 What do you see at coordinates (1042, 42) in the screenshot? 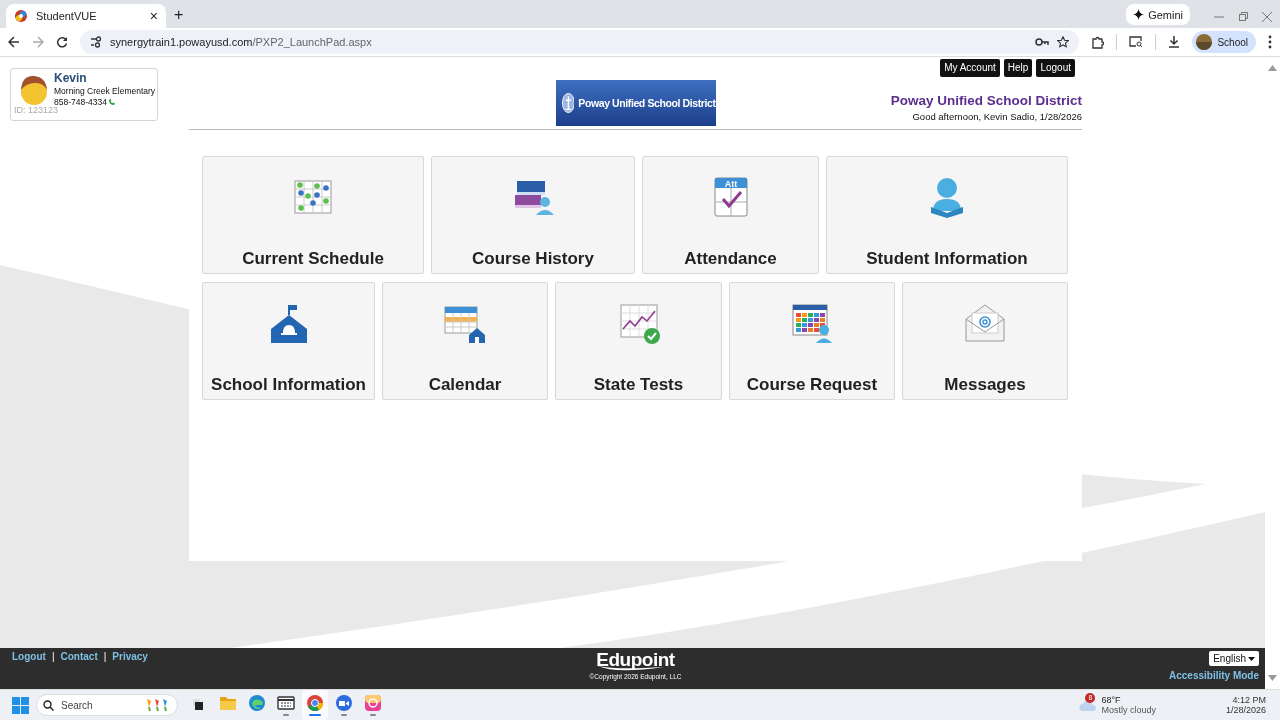
I see `key-icon` at bounding box center [1042, 42].